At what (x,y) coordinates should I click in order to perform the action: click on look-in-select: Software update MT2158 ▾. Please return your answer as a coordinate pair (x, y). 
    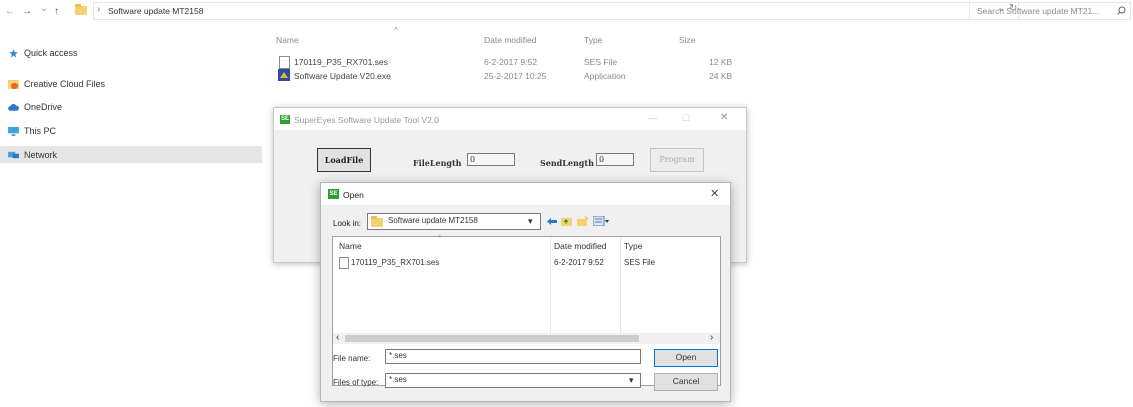
    Looking at the image, I should click on (454, 221).